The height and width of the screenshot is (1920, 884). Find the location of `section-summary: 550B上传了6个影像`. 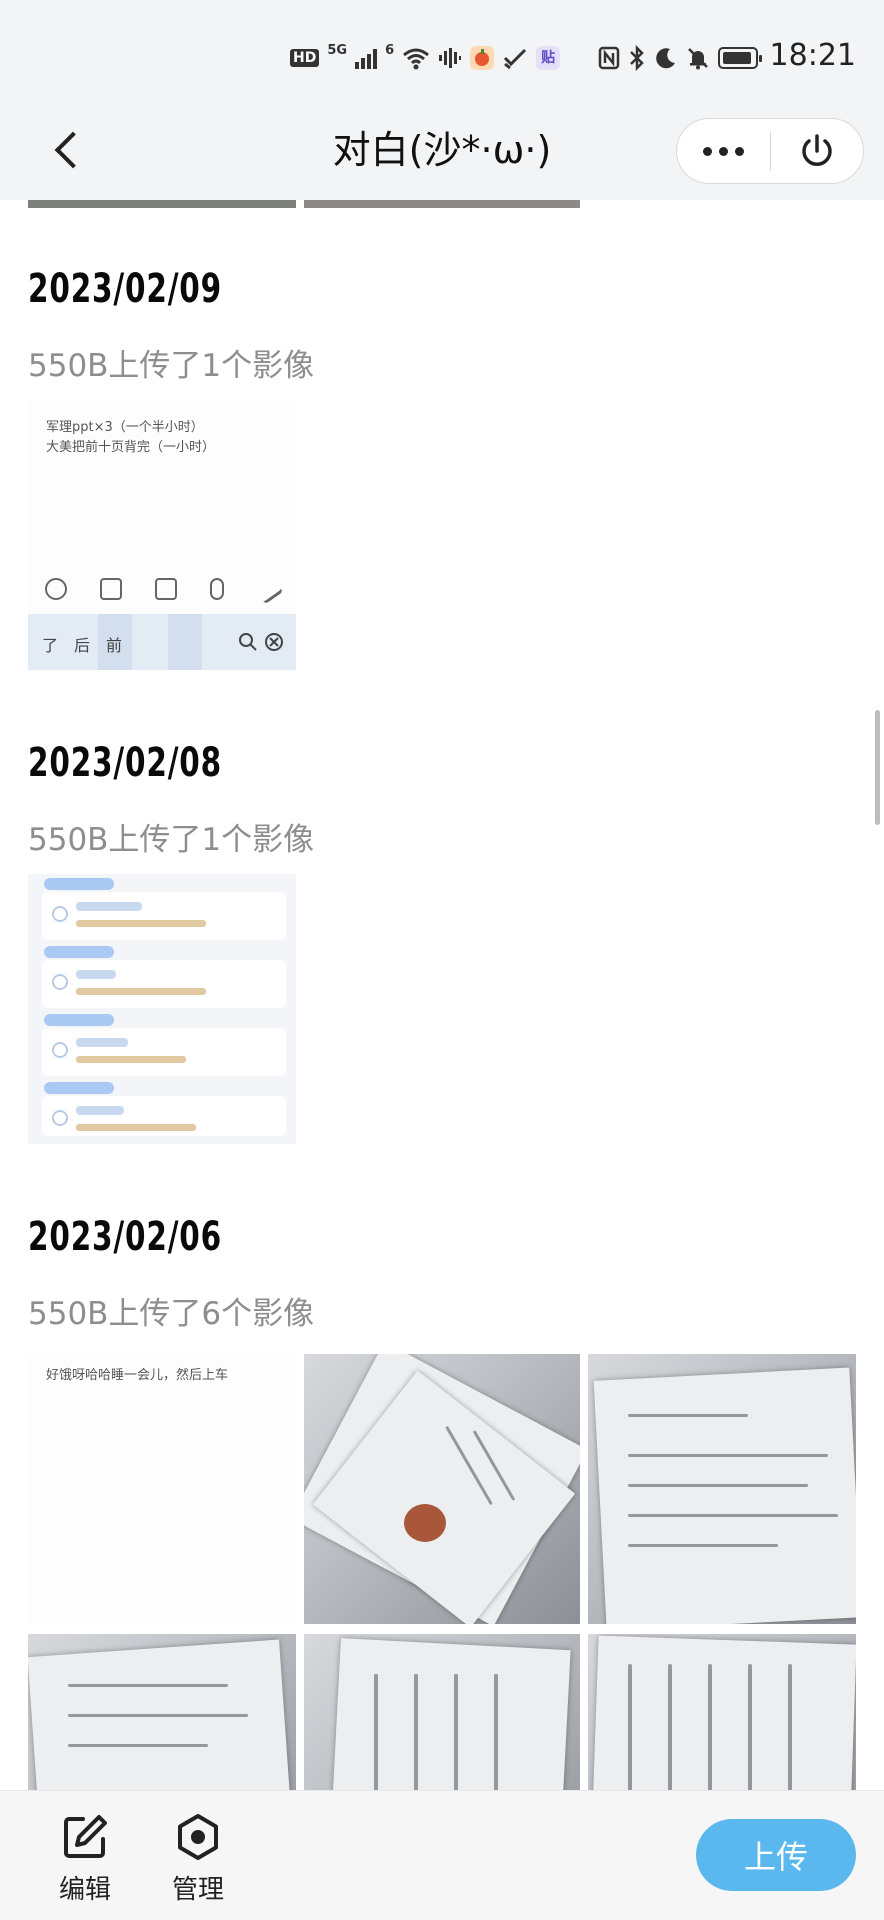

section-summary: 550B上传了6个影像 is located at coordinates (171, 1314).